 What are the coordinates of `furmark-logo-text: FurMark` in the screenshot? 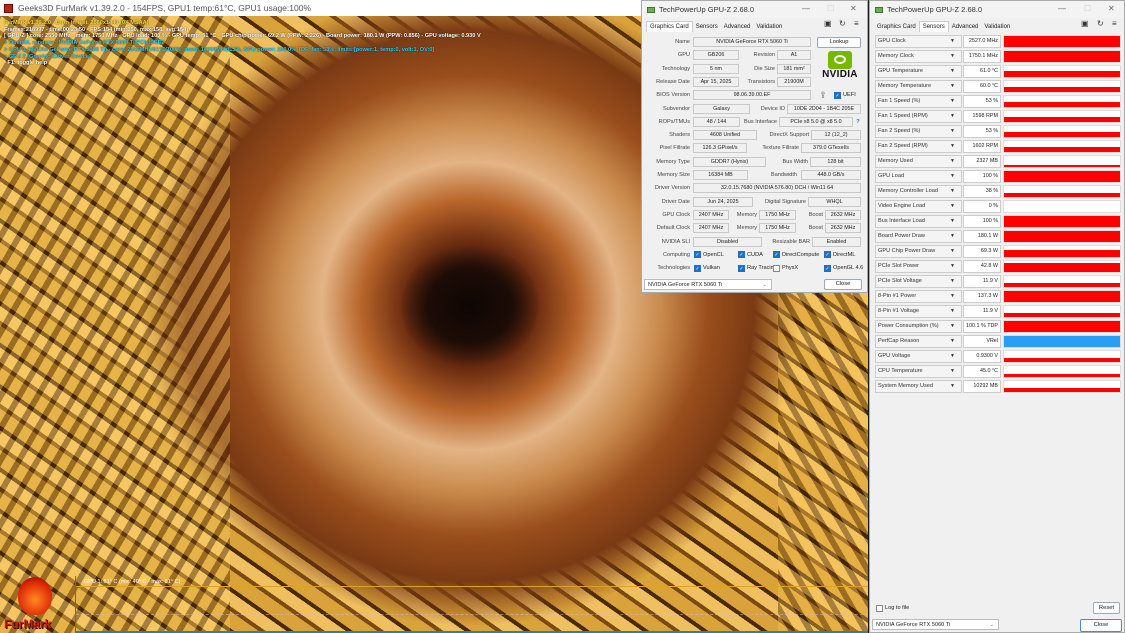 It's located at (28, 624).